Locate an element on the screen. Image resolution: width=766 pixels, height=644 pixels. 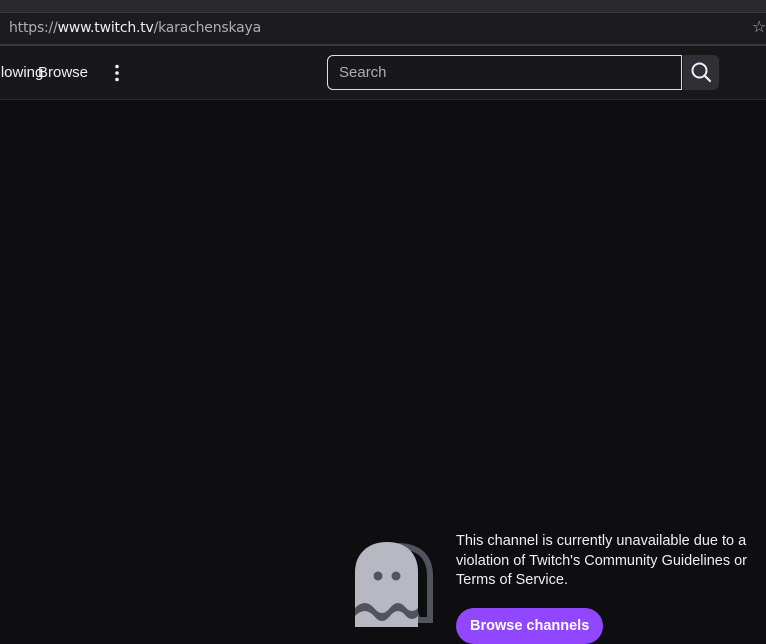
star-icon: ☆ is located at coordinates (759, 28).